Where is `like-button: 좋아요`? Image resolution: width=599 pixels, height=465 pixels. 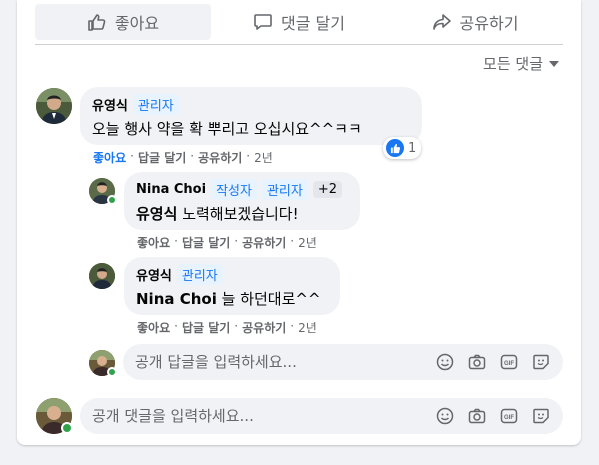
like-button: 좋아요 is located at coordinates (123, 22).